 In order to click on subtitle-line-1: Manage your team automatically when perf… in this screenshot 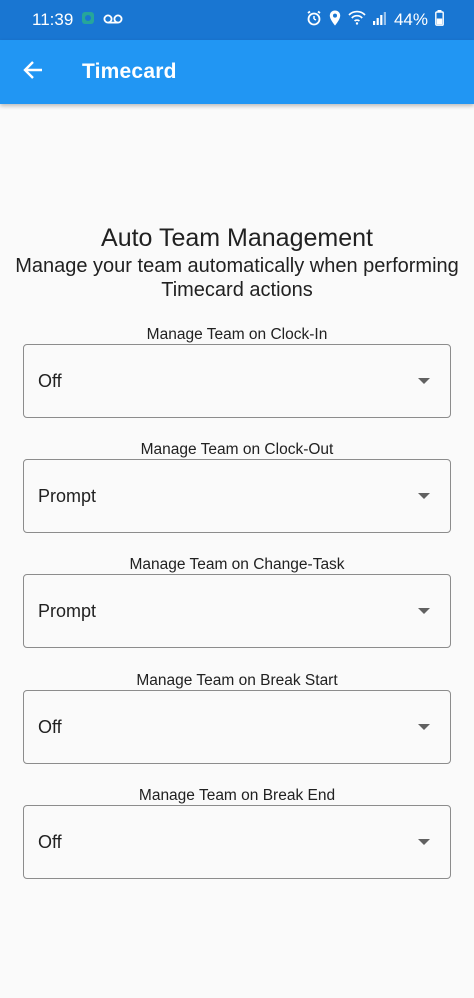, I will do `click(237, 266)`.